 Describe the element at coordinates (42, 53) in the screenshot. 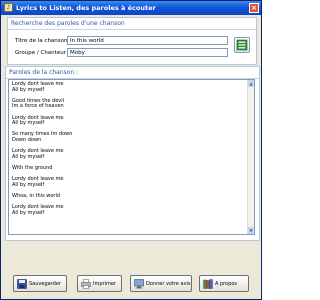

I see `artist-label: Groupe / Chanteur :` at that location.